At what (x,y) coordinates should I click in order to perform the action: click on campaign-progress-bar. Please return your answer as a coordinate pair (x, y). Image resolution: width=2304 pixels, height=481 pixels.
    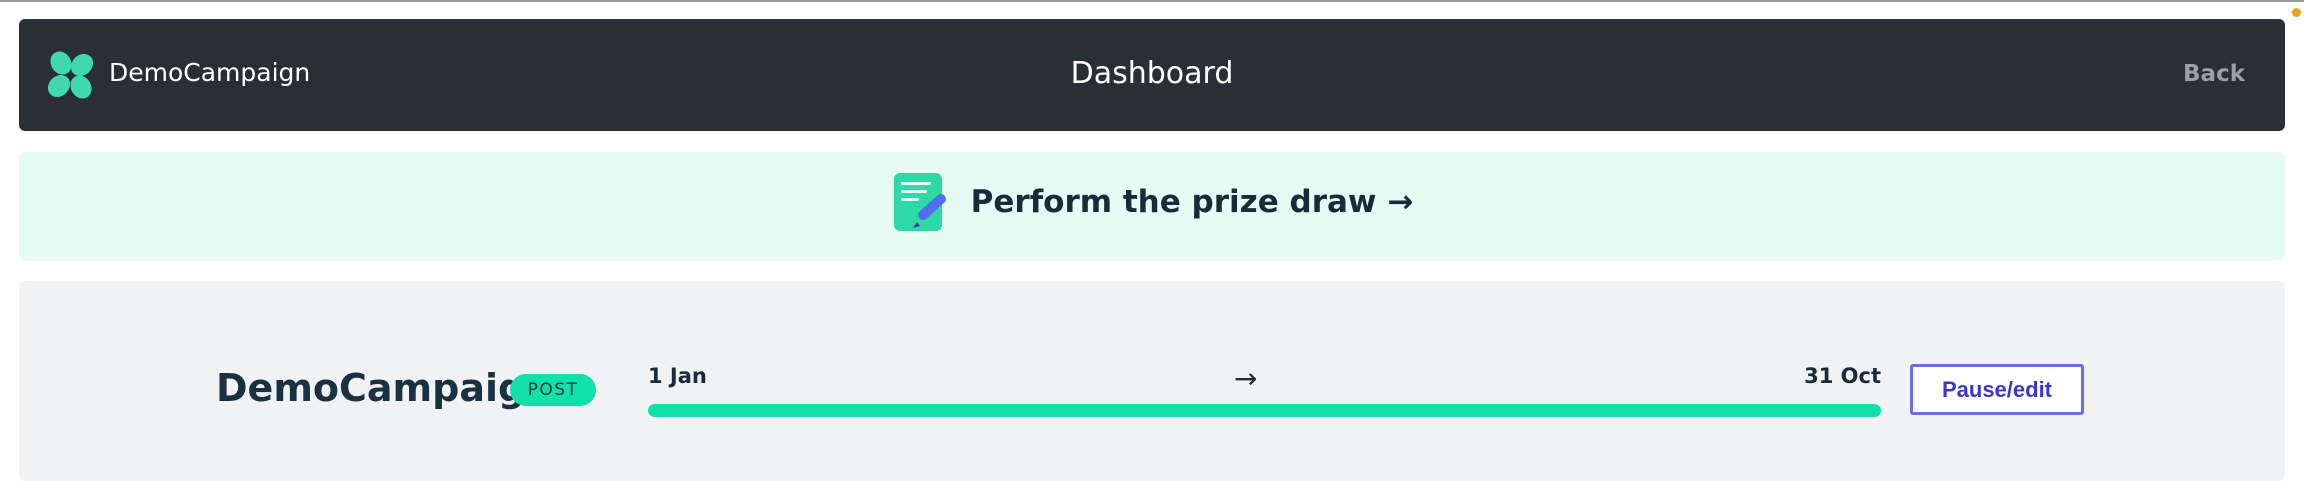
    Looking at the image, I should click on (1264, 410).